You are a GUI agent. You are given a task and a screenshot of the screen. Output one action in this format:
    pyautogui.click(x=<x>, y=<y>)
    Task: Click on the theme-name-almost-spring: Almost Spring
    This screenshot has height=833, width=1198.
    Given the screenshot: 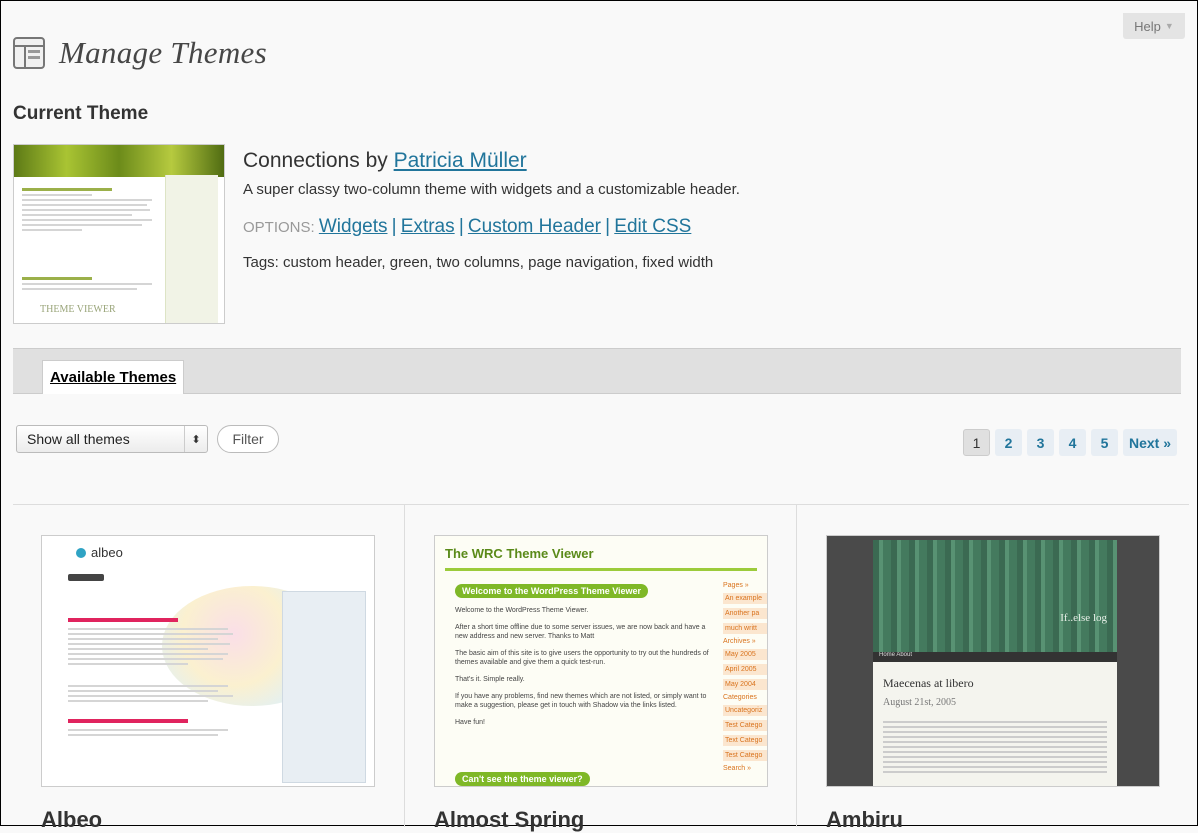 What is the action you would take?
    pyautogui.click(x=509, y=820)
    